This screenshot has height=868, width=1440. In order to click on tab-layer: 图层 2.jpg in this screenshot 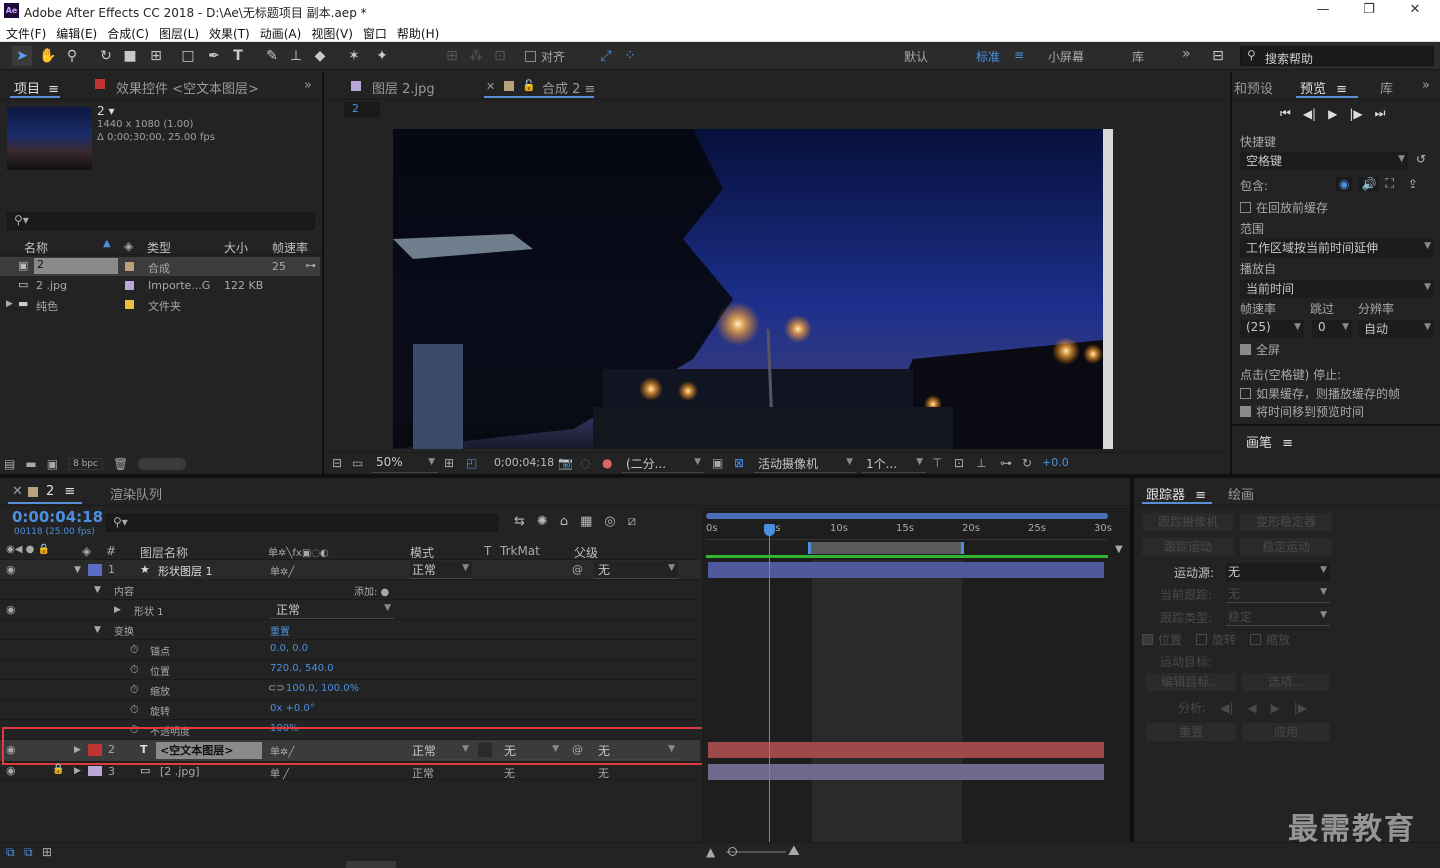, I will do `click(403, 87)`.